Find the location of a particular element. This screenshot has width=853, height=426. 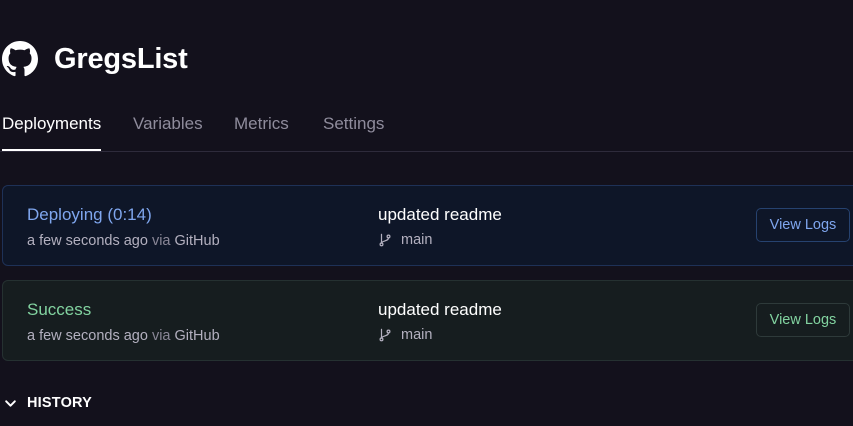

chevron-down-icon is located at coordinates (10, 403).